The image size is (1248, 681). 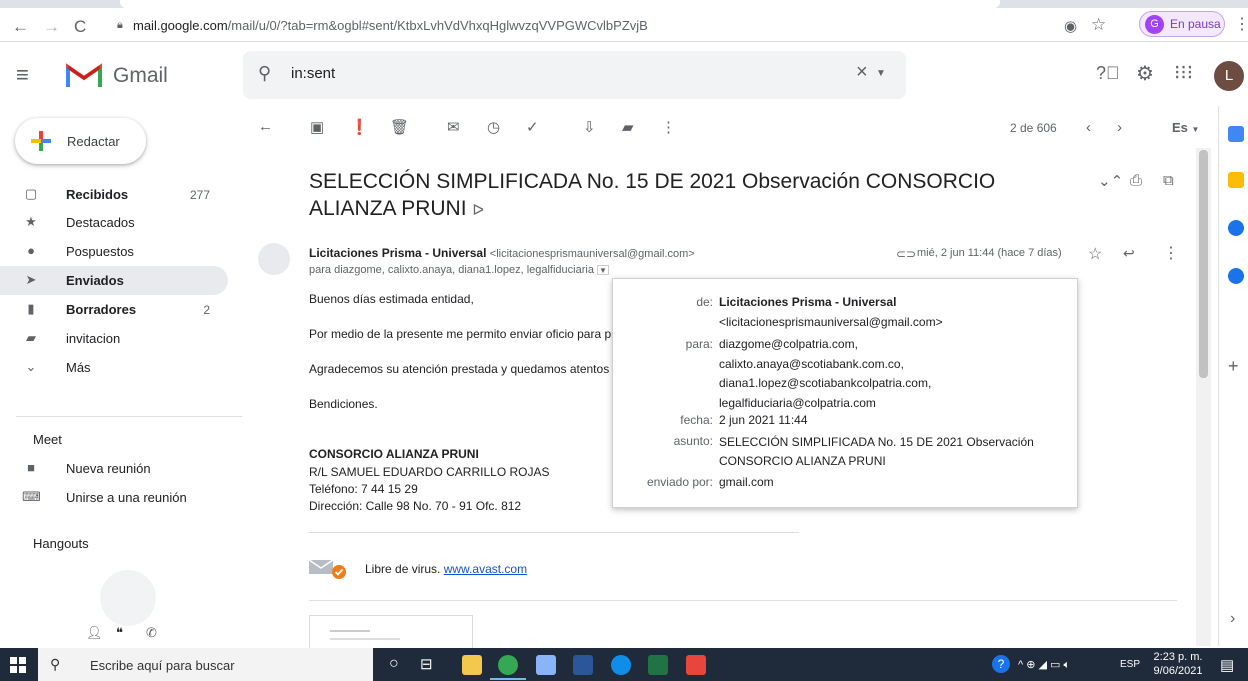 I want to click on windows-start-icon, so click(x=18, y=665).